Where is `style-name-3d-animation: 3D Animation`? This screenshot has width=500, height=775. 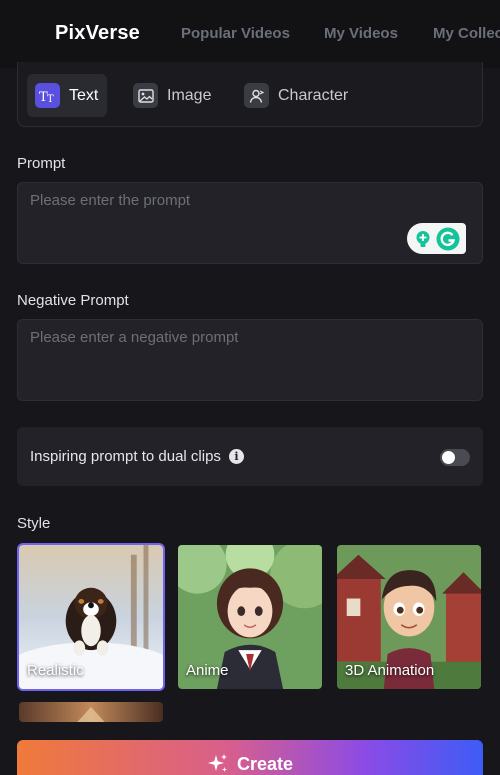 style-name-3d-animation: 3D Animation is located at coordinates (390, 670).